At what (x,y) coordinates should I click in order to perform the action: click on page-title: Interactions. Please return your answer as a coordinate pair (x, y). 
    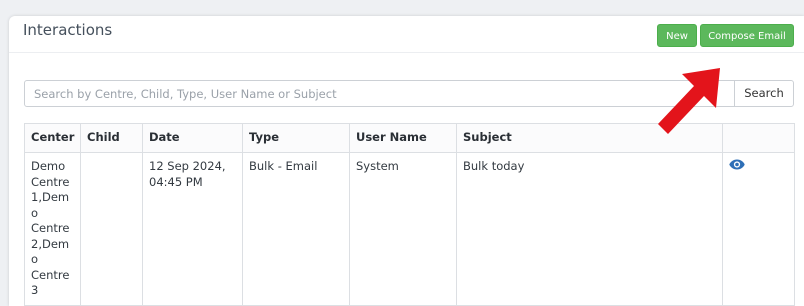
    Looking at the image, I should click on (68, 30).